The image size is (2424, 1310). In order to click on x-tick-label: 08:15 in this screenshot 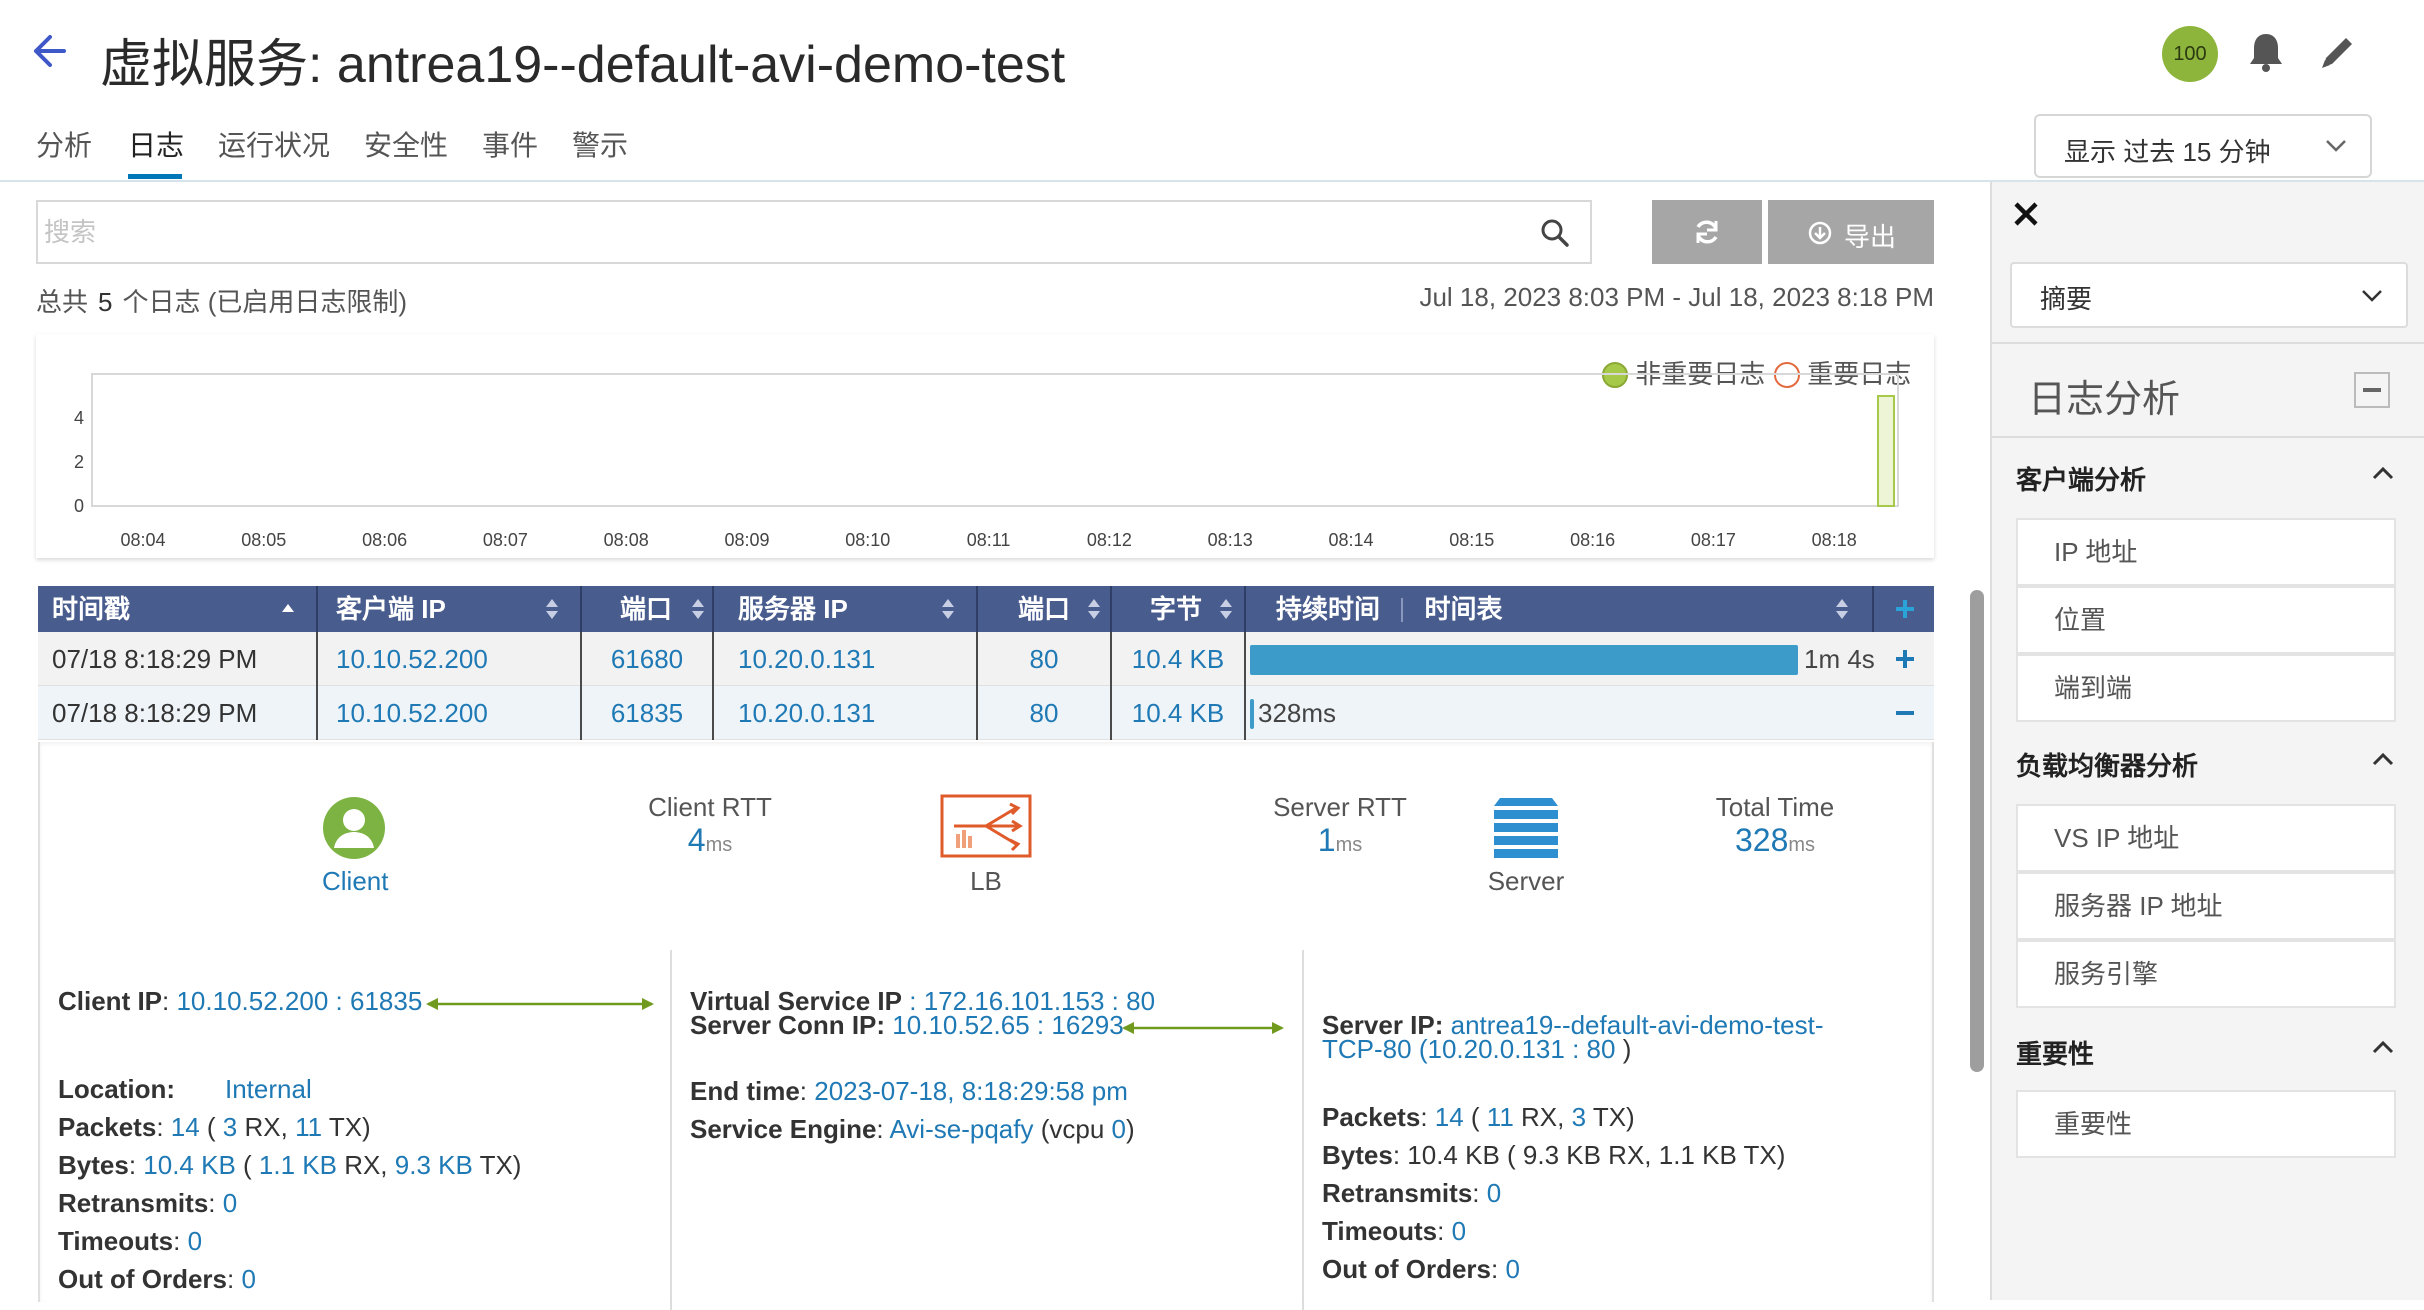, I will do `click(1471, 540)`.